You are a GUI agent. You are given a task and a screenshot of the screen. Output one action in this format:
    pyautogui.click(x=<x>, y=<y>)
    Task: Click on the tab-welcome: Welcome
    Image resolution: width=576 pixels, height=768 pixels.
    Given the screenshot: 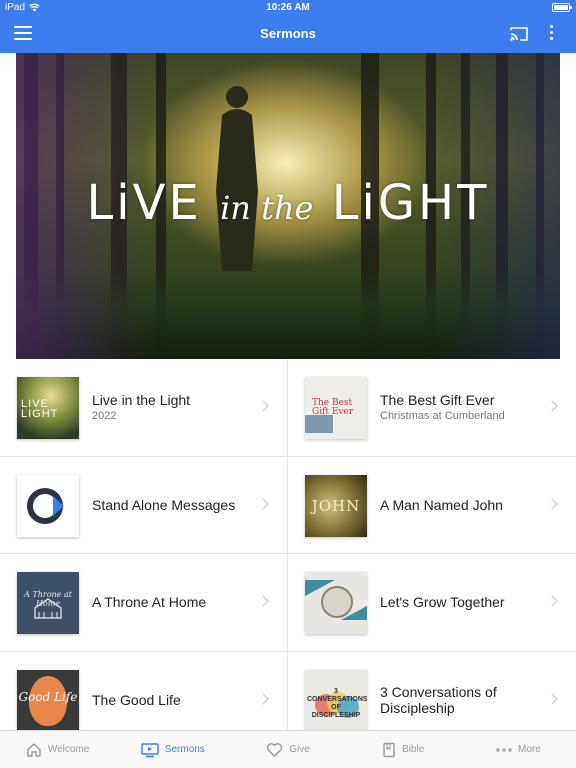 What is the action you would take?
    pyautogui.click(x=57, y=749)
    